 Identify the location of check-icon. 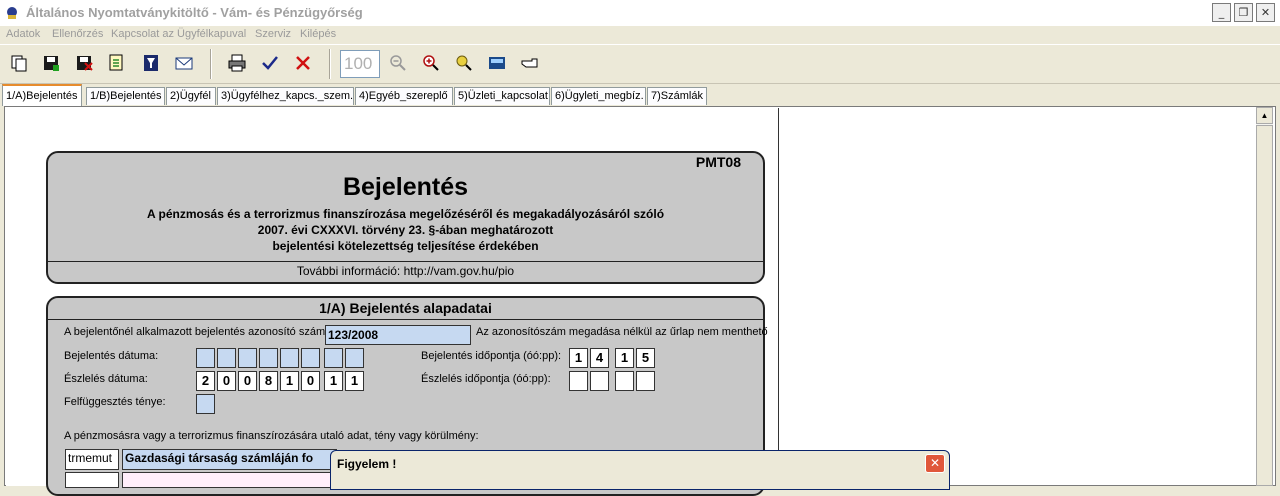
(270, 63).